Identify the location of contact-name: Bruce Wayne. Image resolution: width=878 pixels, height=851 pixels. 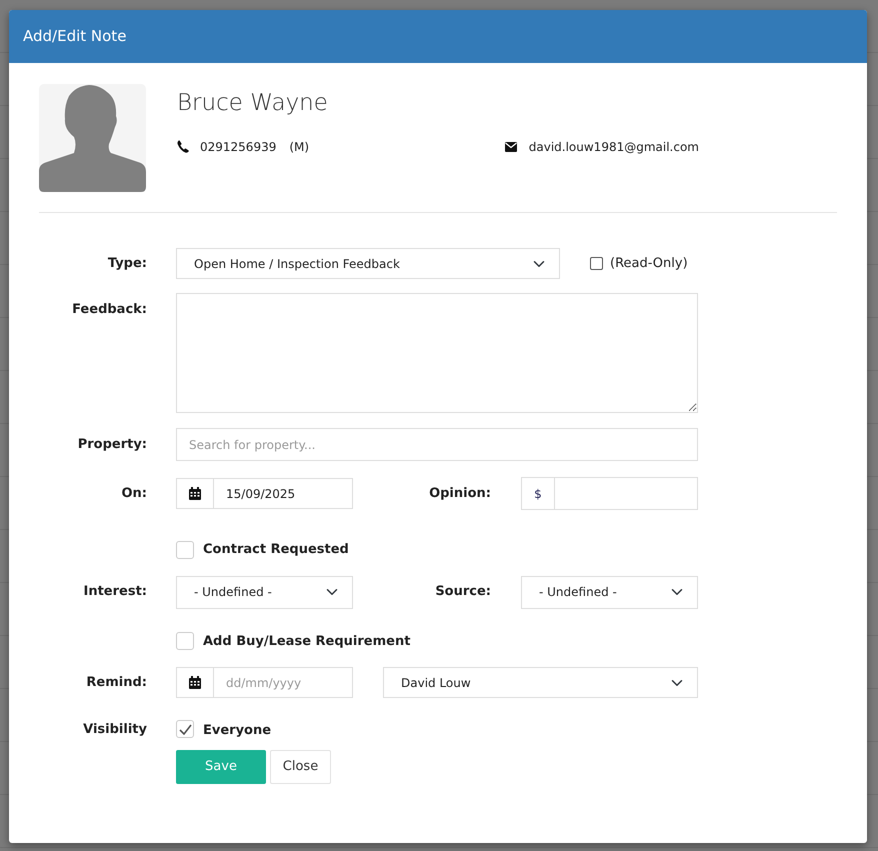
(253, 103).